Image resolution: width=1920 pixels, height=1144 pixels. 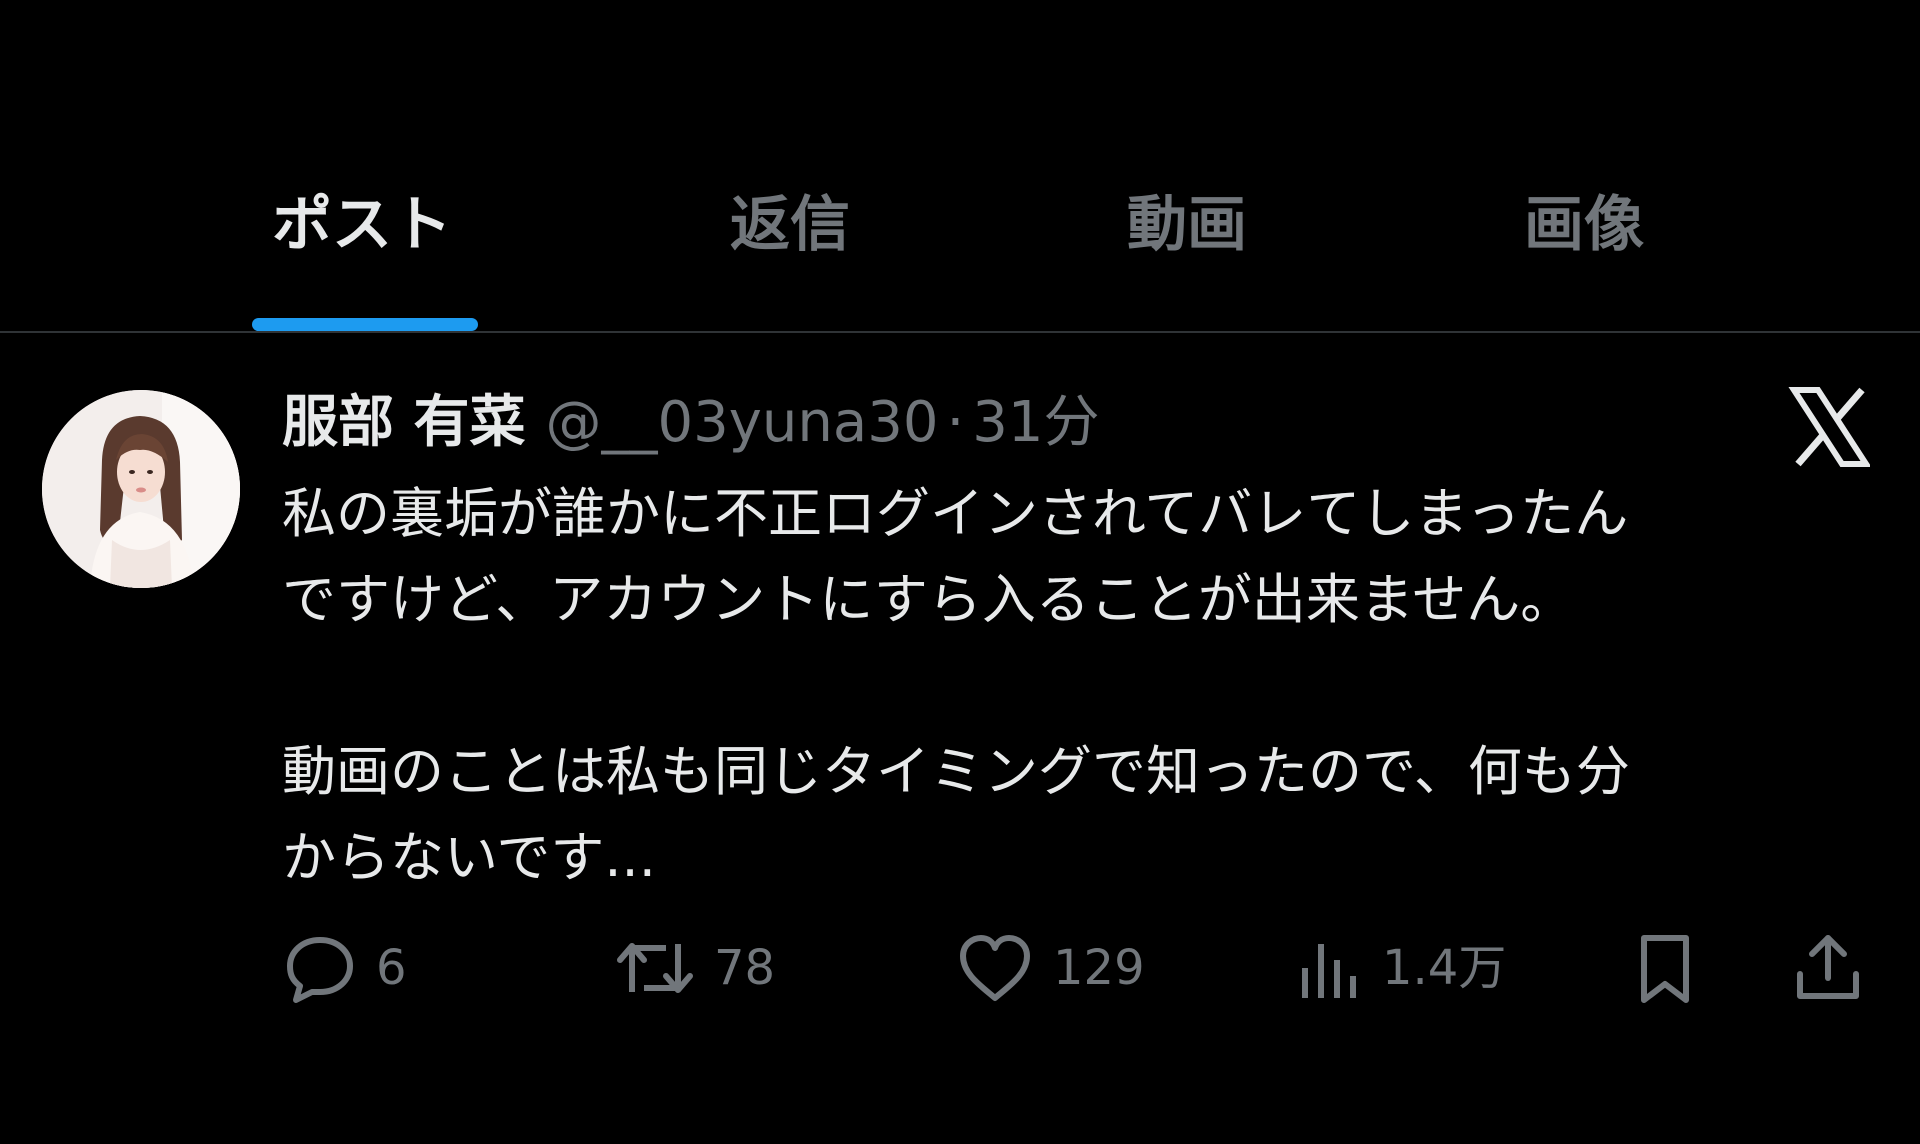 I want to click on share-icon, so click(x=1828, y=968).